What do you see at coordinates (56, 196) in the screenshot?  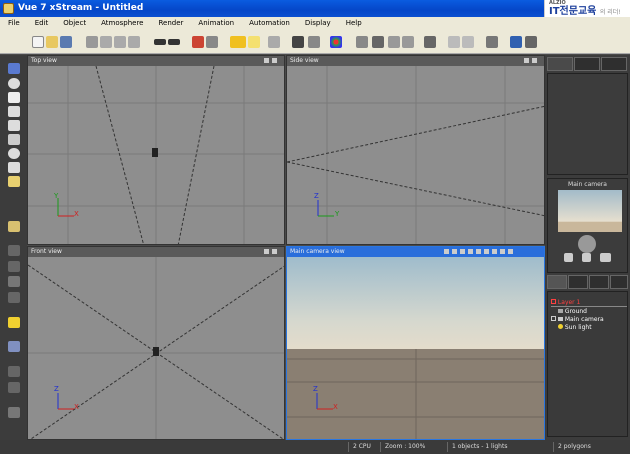 I see `axis-y-label: Y` at bounding box center [56, 196].